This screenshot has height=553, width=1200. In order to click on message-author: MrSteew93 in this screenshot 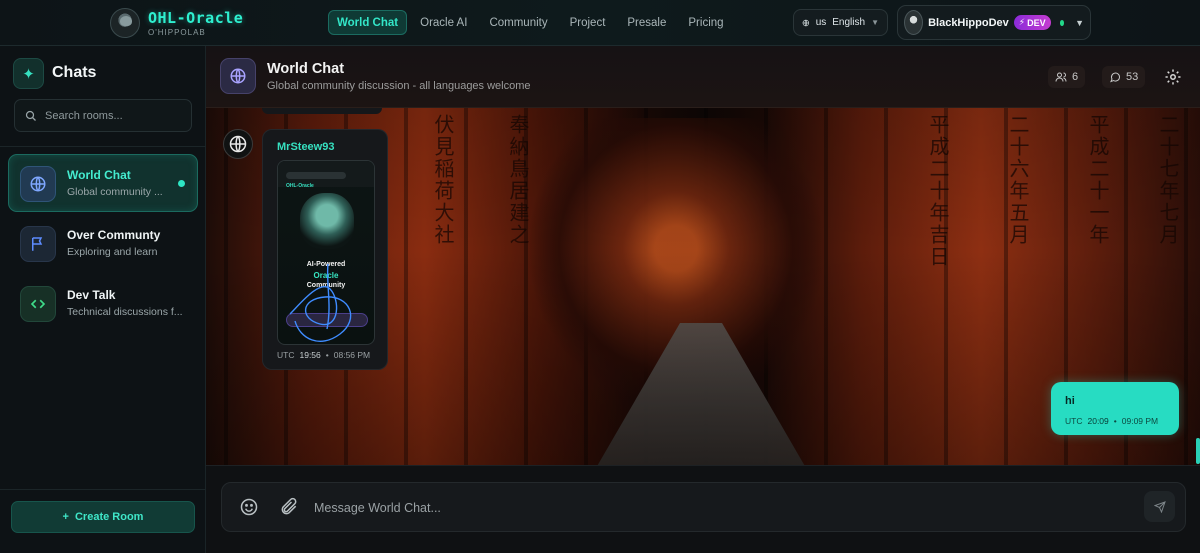, I will do `click(305, 147)`.